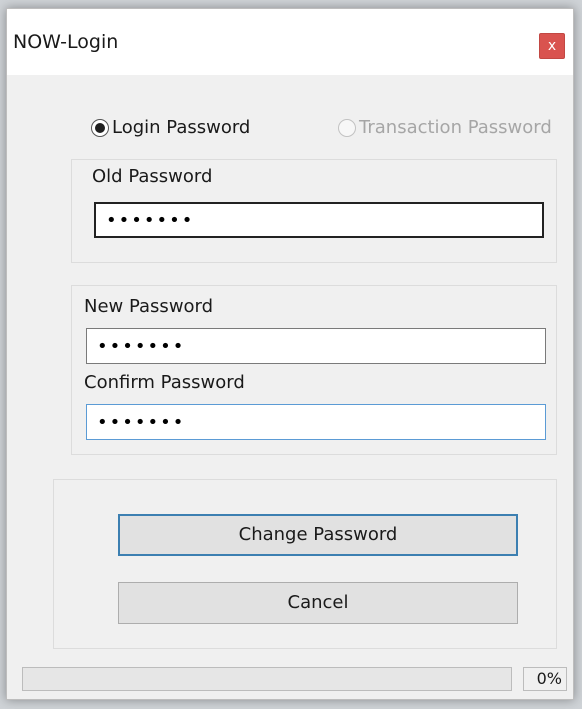 The width and height of the screenshot is (582, 709). What do you see at coordinates (149, 306) in the screenshot?
I see `new-password-label: New Password` at bounding box center [149, 306].